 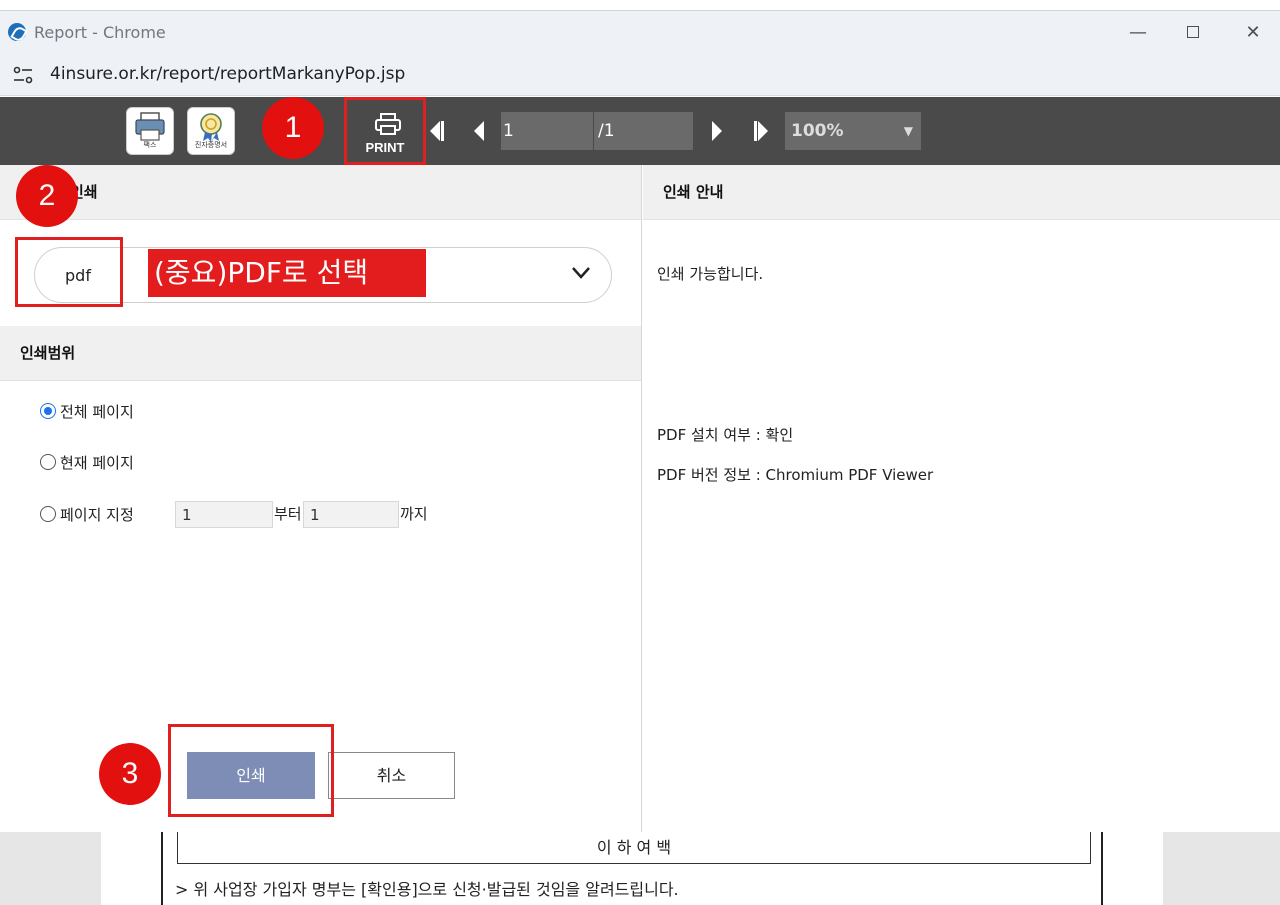 I want to click on info-section-header: 인쇄 안내, so click(x=961, y=192).